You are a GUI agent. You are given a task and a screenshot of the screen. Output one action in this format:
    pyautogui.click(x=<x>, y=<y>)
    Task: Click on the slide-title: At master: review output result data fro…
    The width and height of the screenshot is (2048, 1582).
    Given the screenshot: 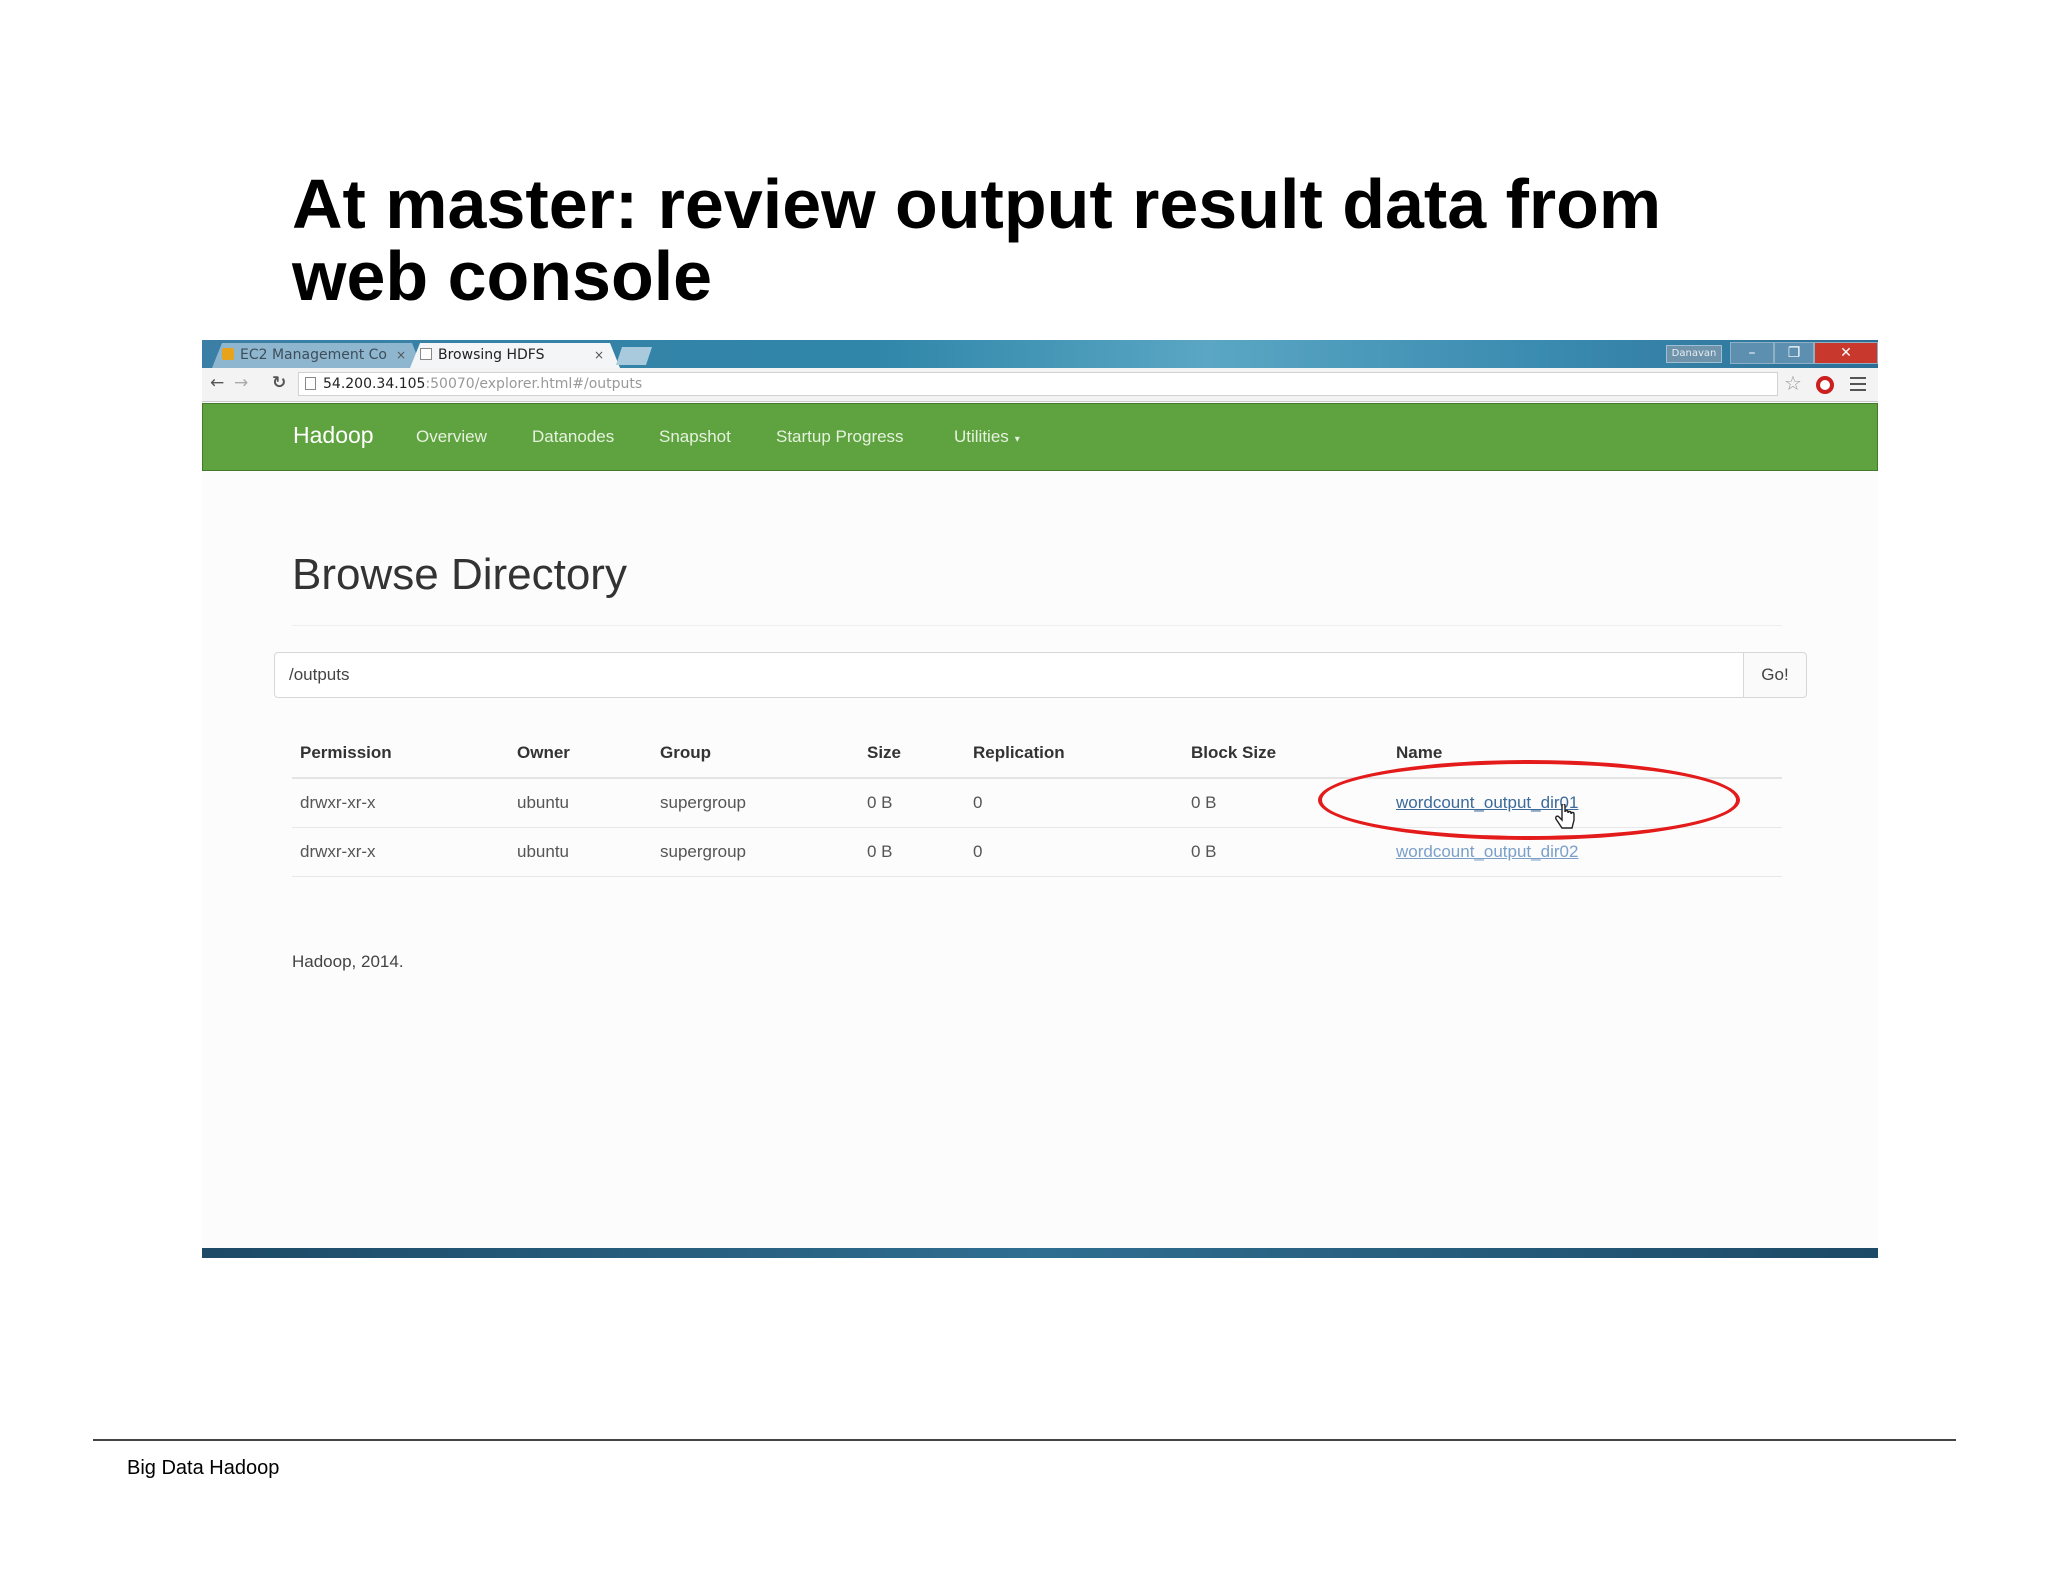 What is the action you would take?
    pyautogui.click(x=1042, y=240)
    